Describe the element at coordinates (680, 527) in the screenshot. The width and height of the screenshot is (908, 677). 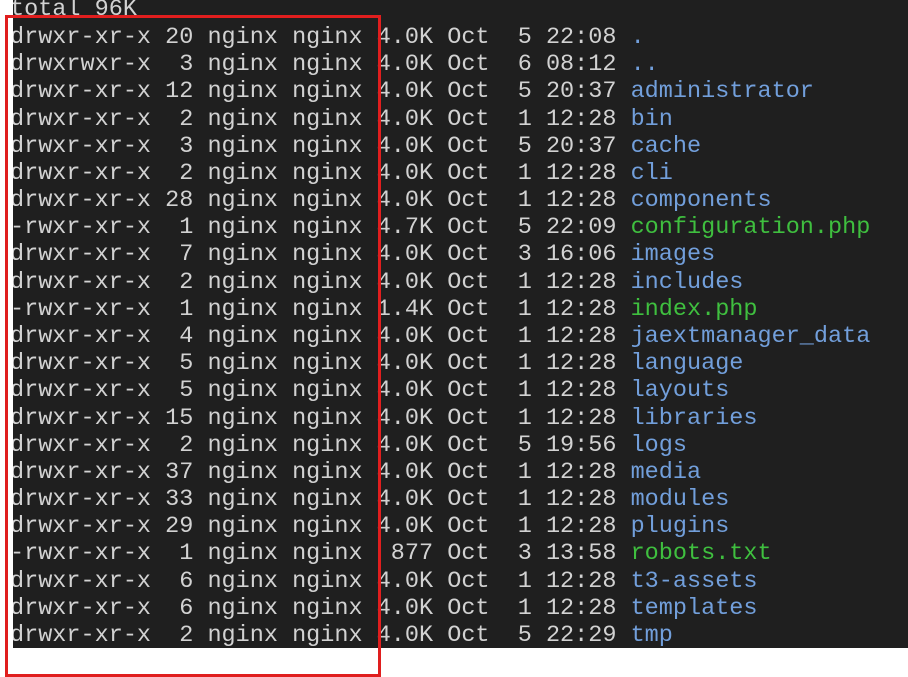
I see `entry-name: plugins` at that location.